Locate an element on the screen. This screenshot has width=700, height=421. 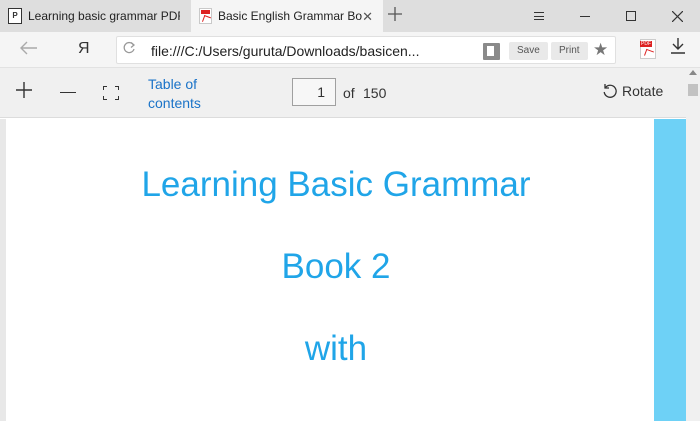
save-button: Save is located at coordinates (528, 51).